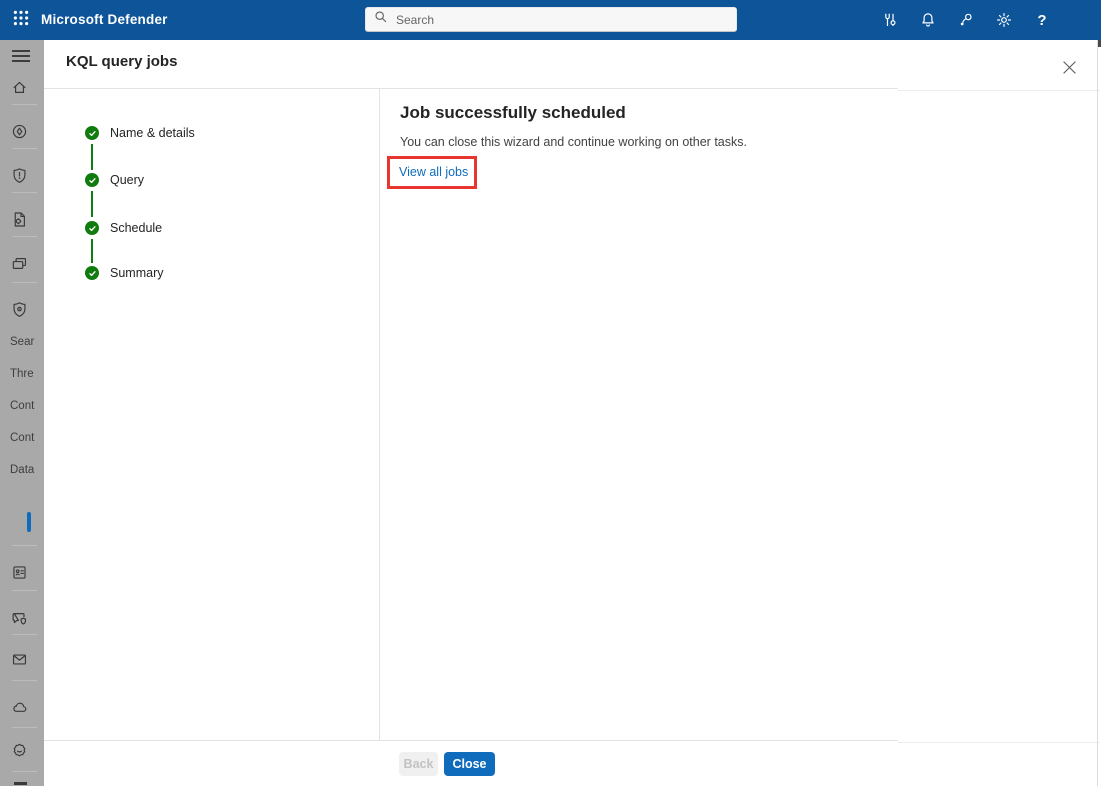 Image resolution: width=1101 pixels, height=786 pixels. Describe the element at coordinates (136, 228) in the screenshot. I see `step-label: Schedule` at that location.